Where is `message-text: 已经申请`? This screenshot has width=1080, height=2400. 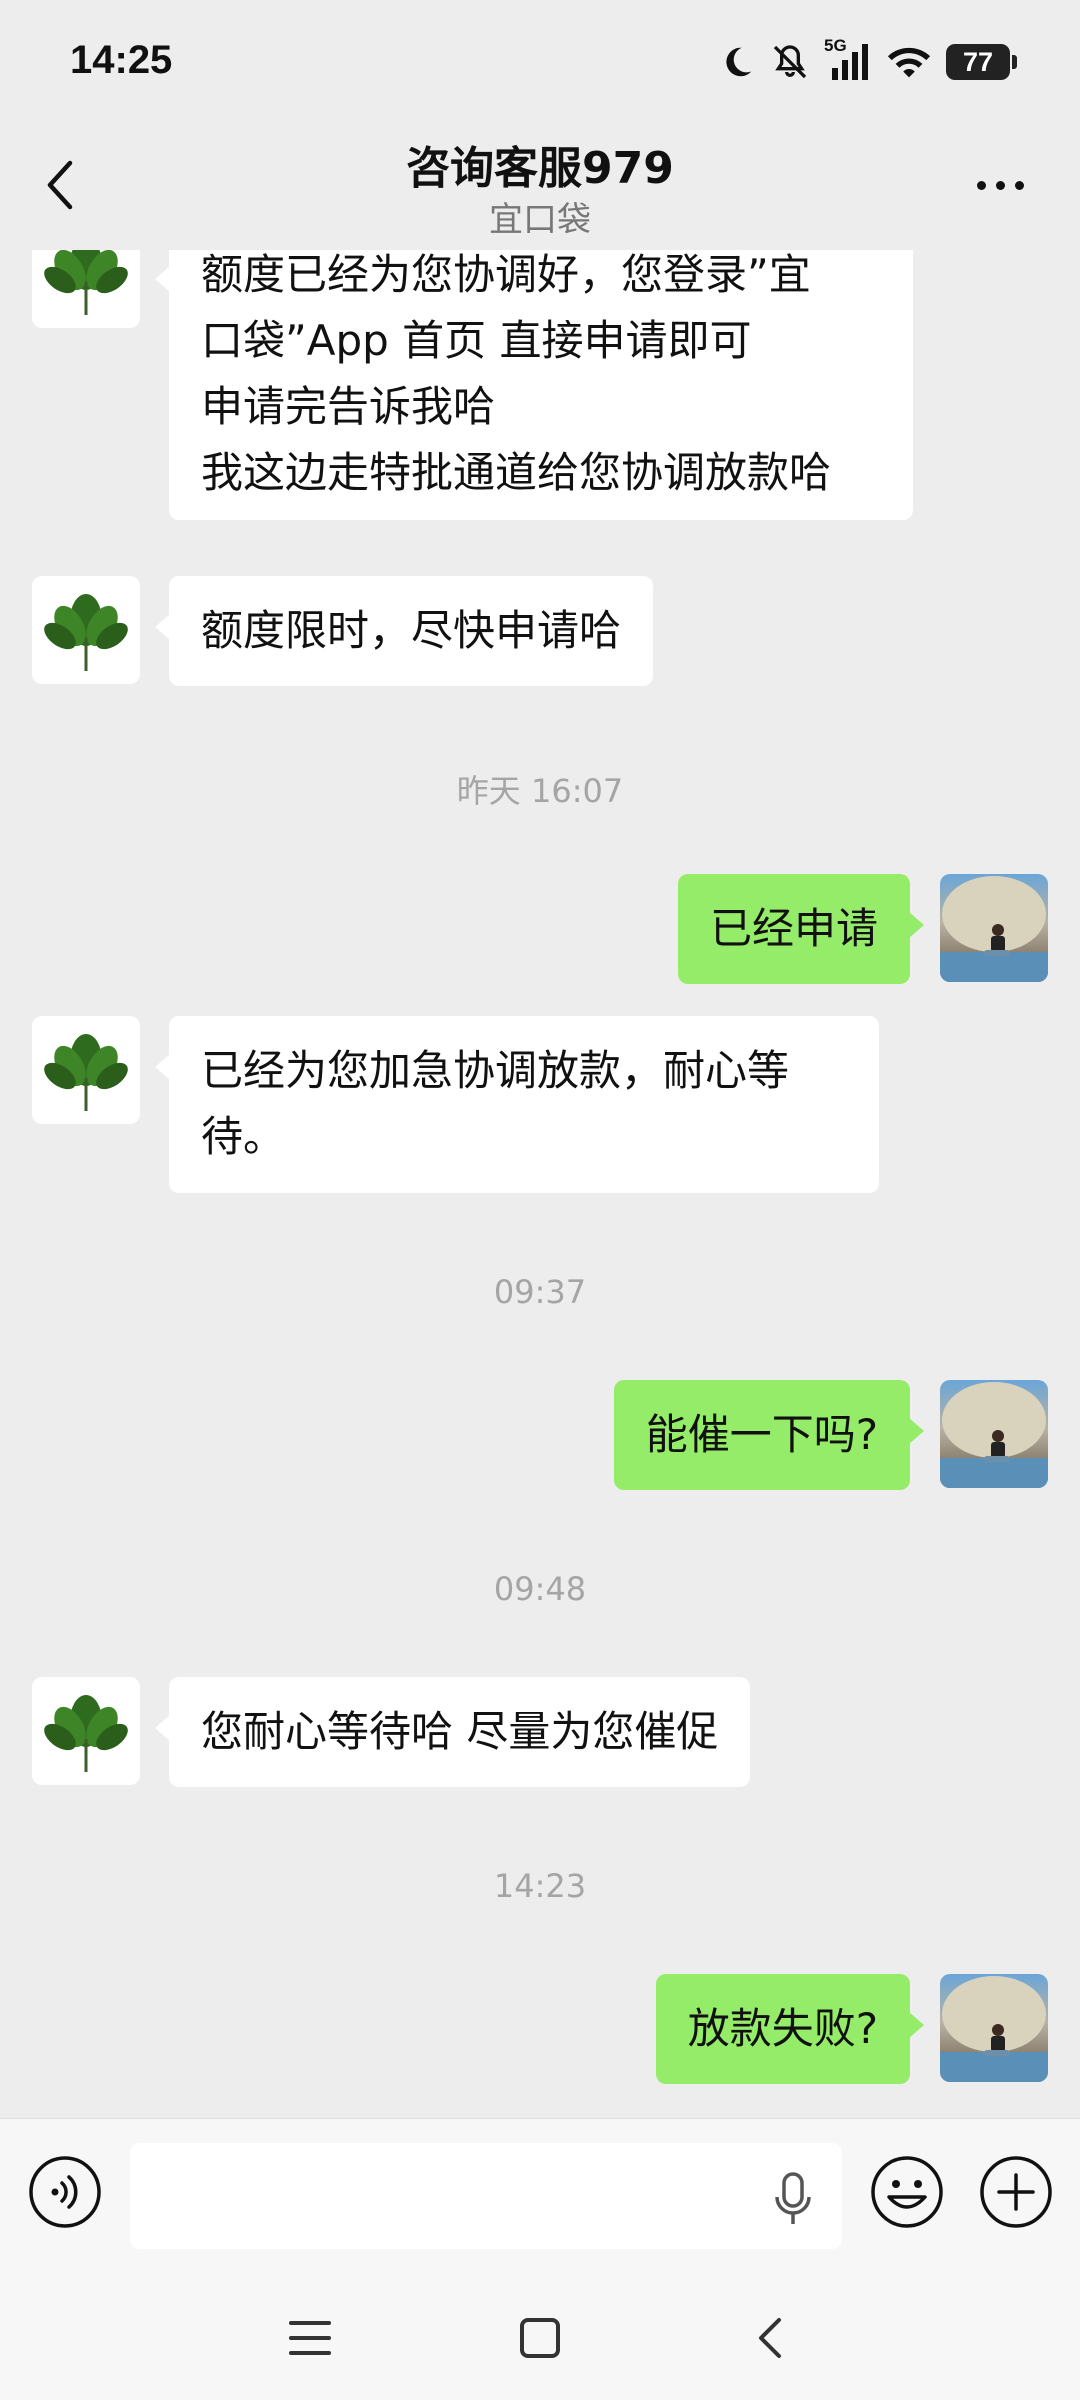
message-text: 已经申请 is located at coordinates (793, 928).